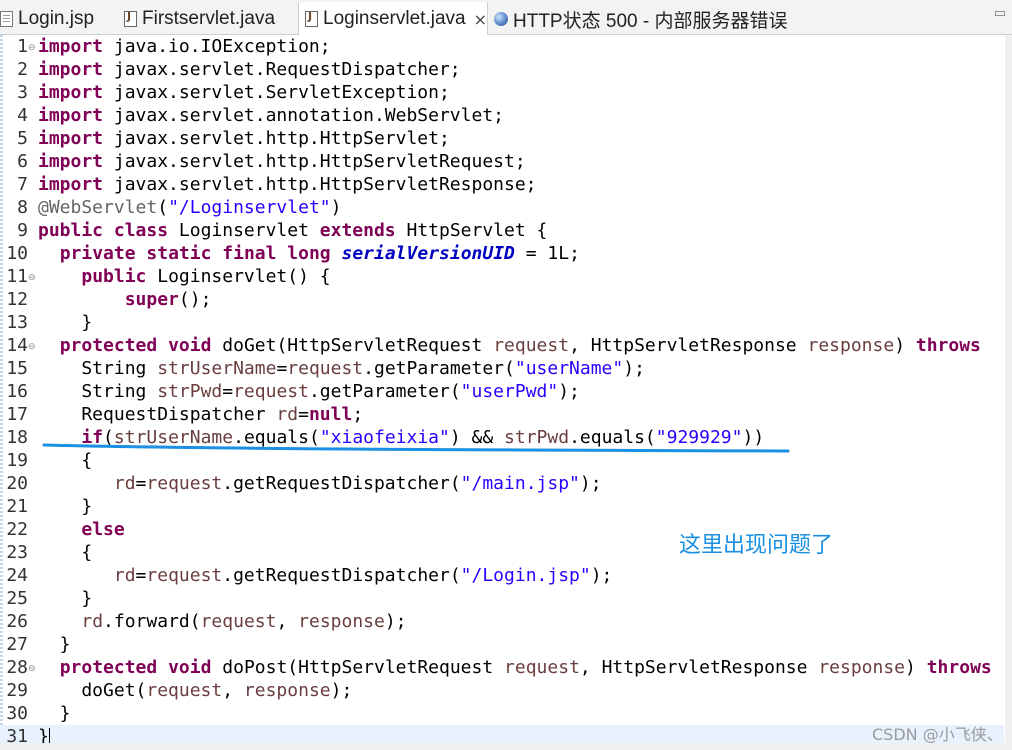  Describe the element at coordinates (937, 734) in the screenshot. I see `watermark: CSDN @小飞侠、` at that location.